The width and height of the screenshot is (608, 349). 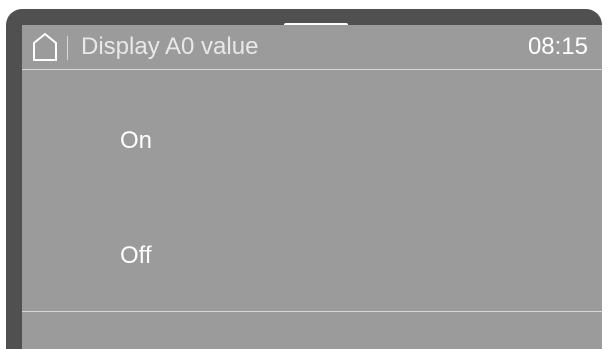 I want to click on option-on: On, so click(x=136, y=141).